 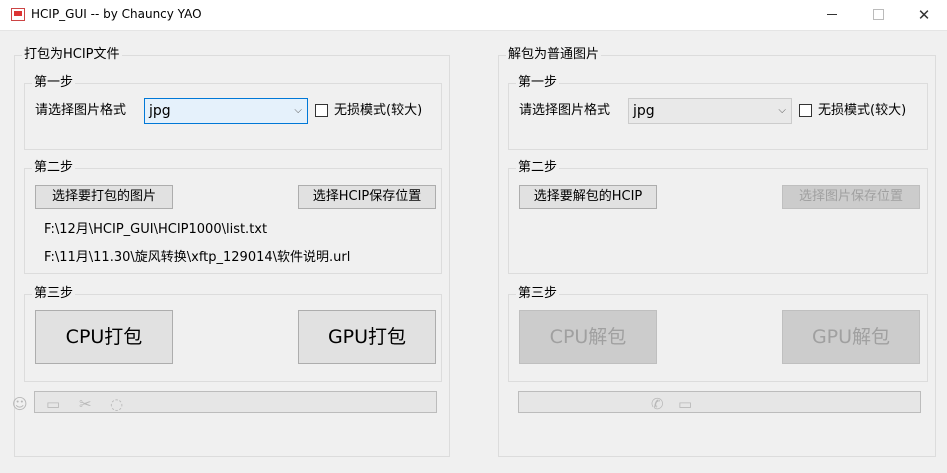 I want to click on pack-step3-title: 第三步, so click(x=54, y=294).